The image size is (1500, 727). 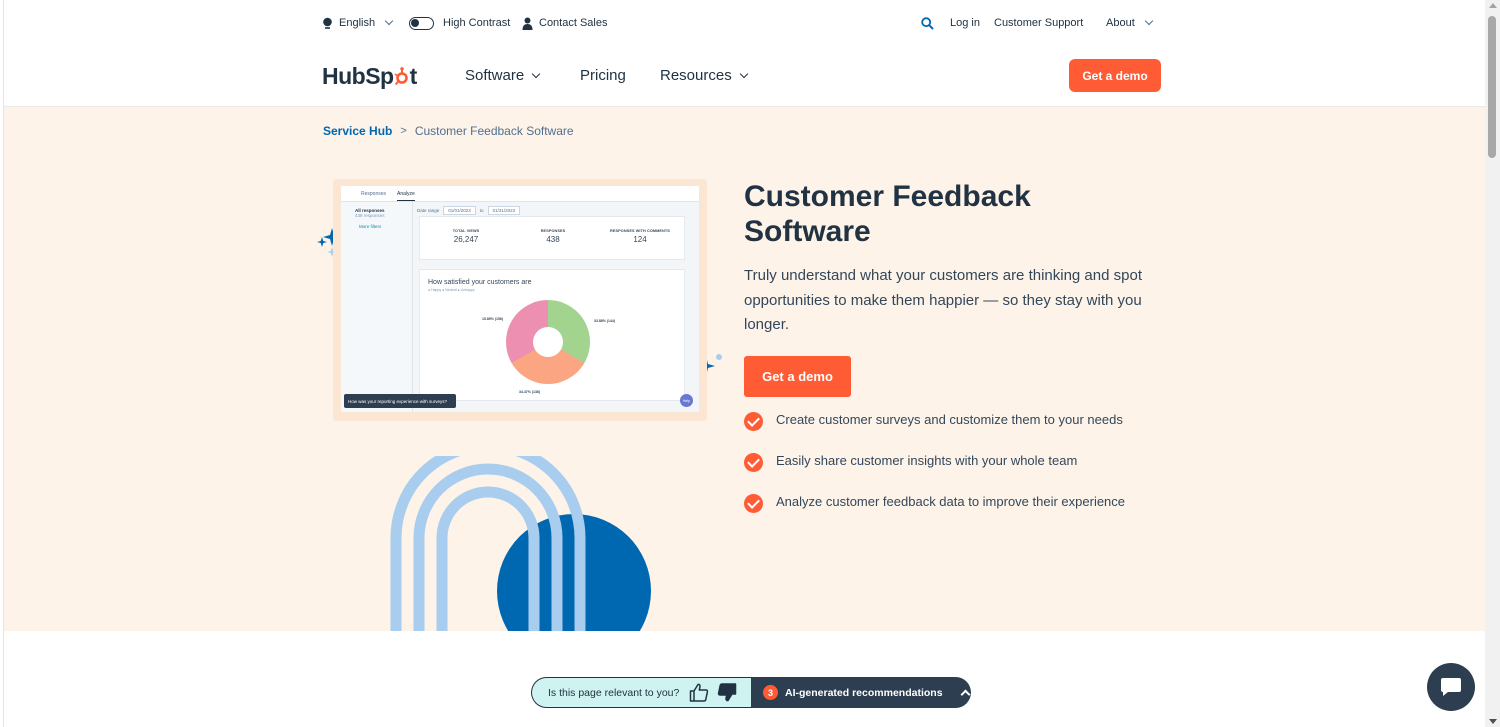 I want to click on recommendations-label: AI-generated recommendations, so click(x=864, y=692).